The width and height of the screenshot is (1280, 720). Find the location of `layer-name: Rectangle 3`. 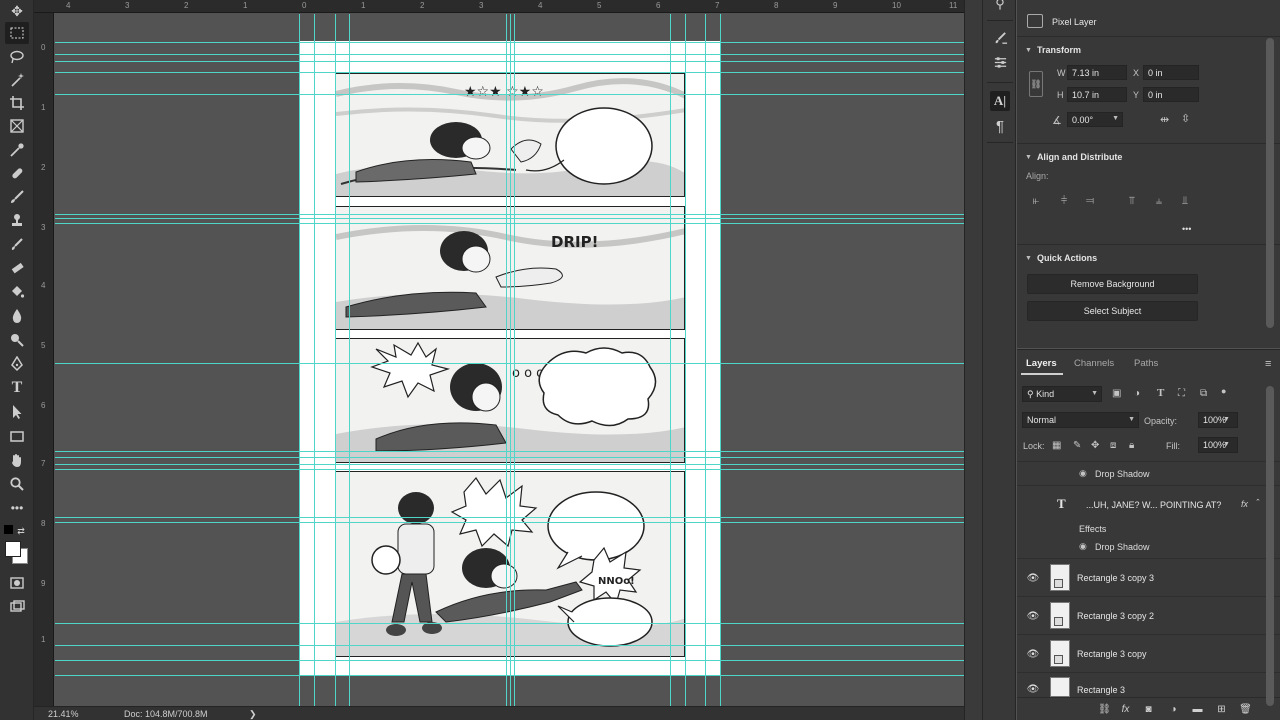

layer-name: Rectangle 3 is located at coordinates (1101, 690).